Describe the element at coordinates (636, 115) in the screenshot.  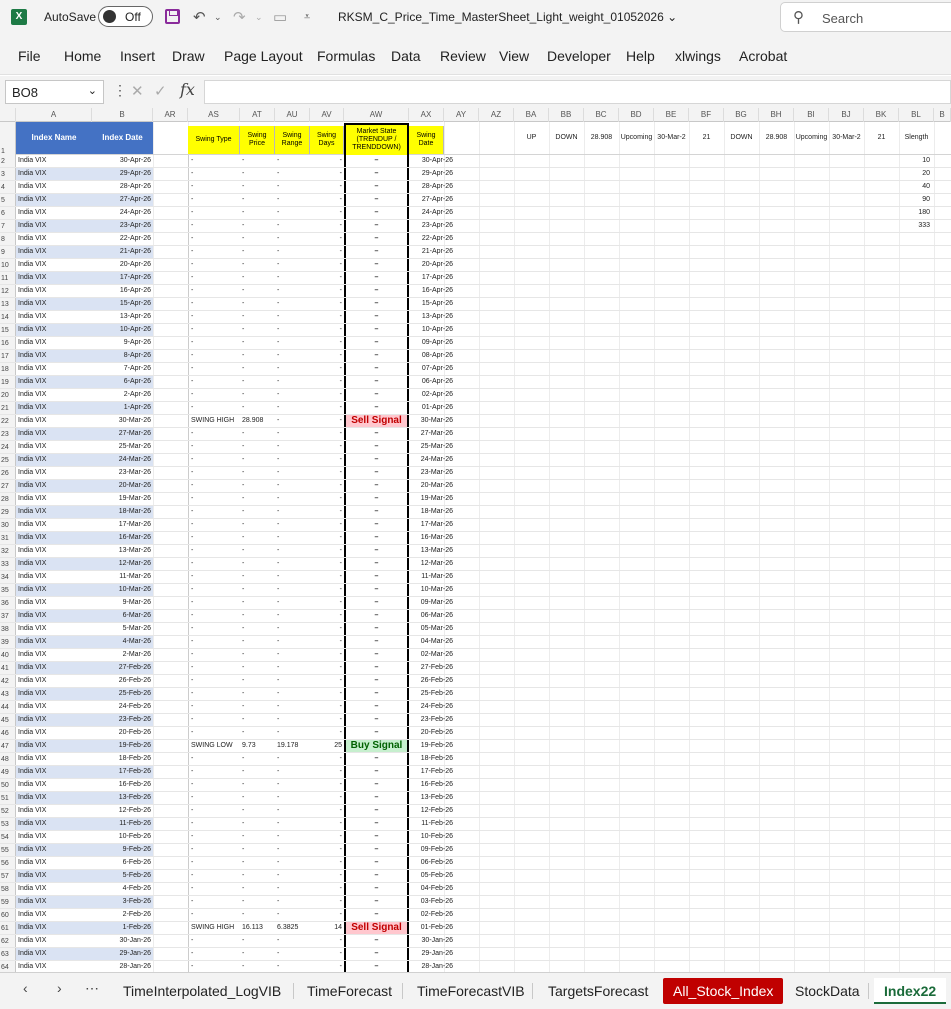
I see `col-header-bd: BD` at that location.